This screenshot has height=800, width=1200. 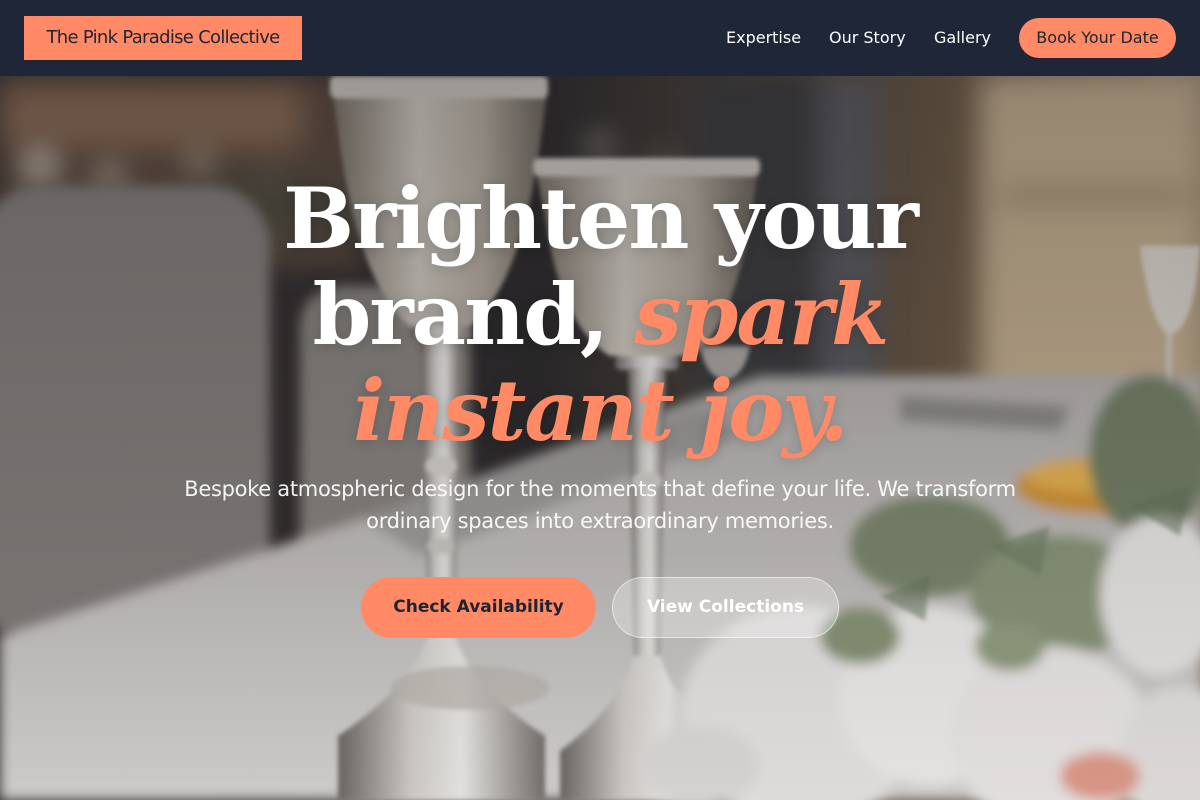 What do you see at coordinates (478, 607) in the screenshot?
I see `check-availability-button: Check Availability` at bounding box center [478, 607].